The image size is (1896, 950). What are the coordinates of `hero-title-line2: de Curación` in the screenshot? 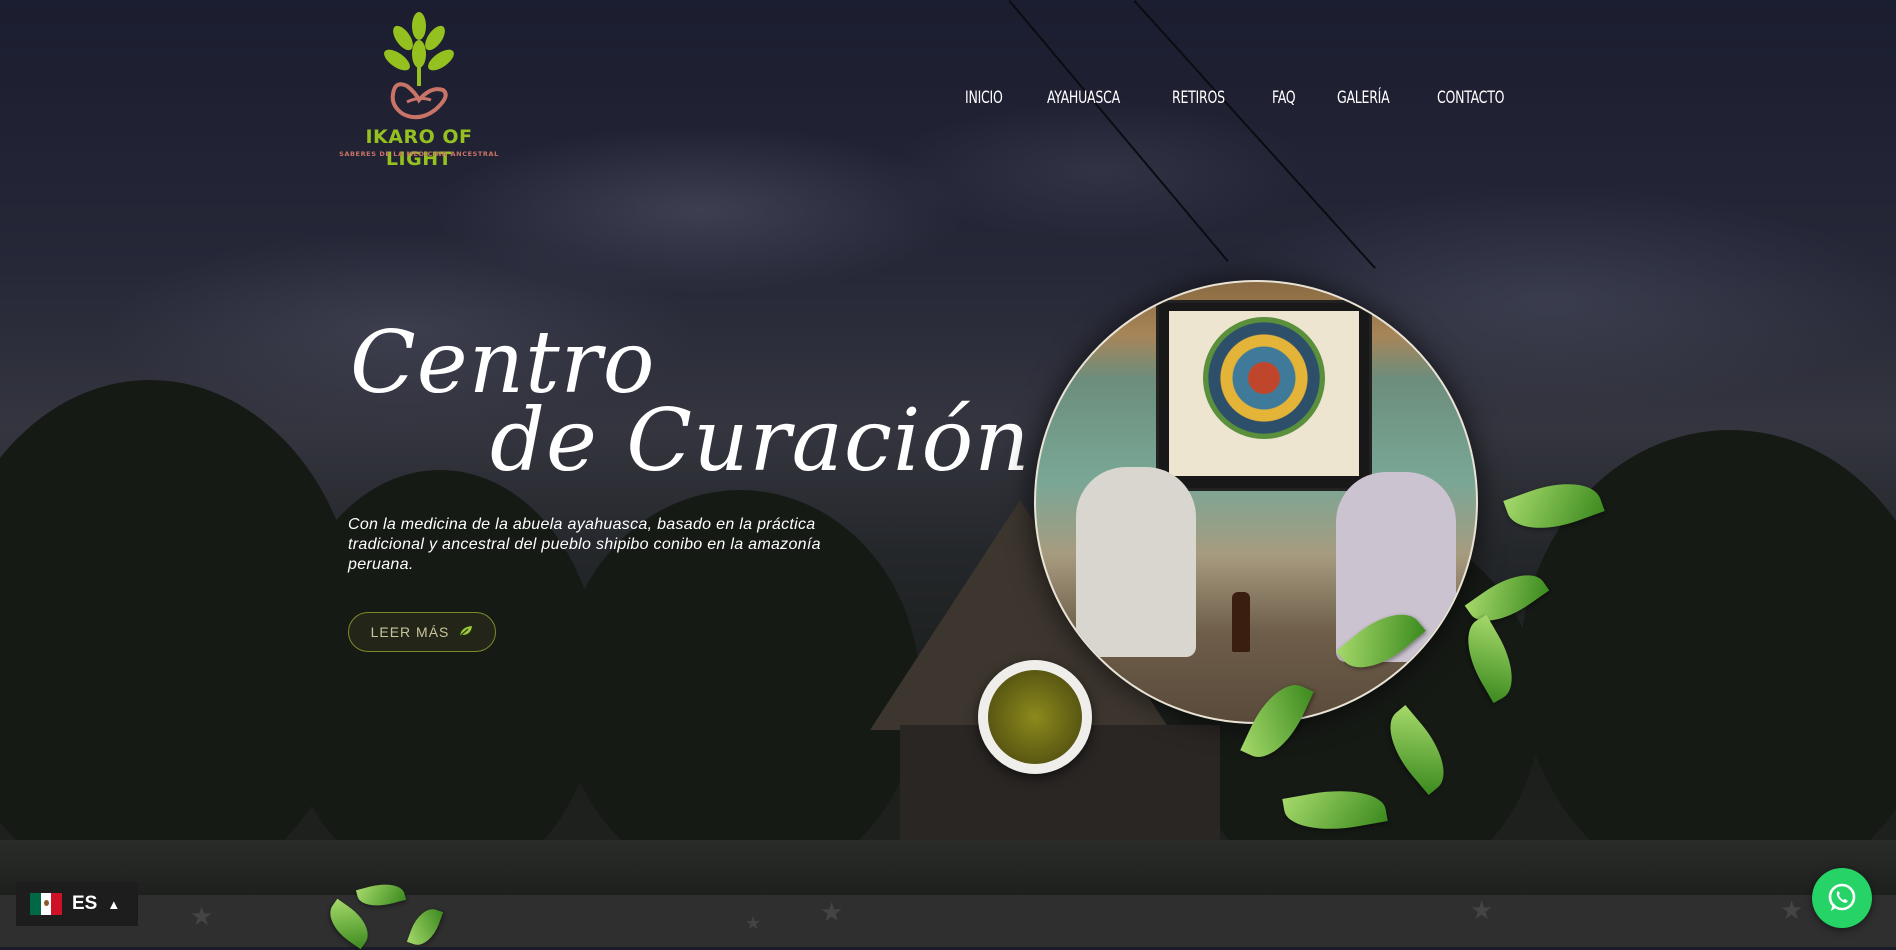 It's located at (760, 441).